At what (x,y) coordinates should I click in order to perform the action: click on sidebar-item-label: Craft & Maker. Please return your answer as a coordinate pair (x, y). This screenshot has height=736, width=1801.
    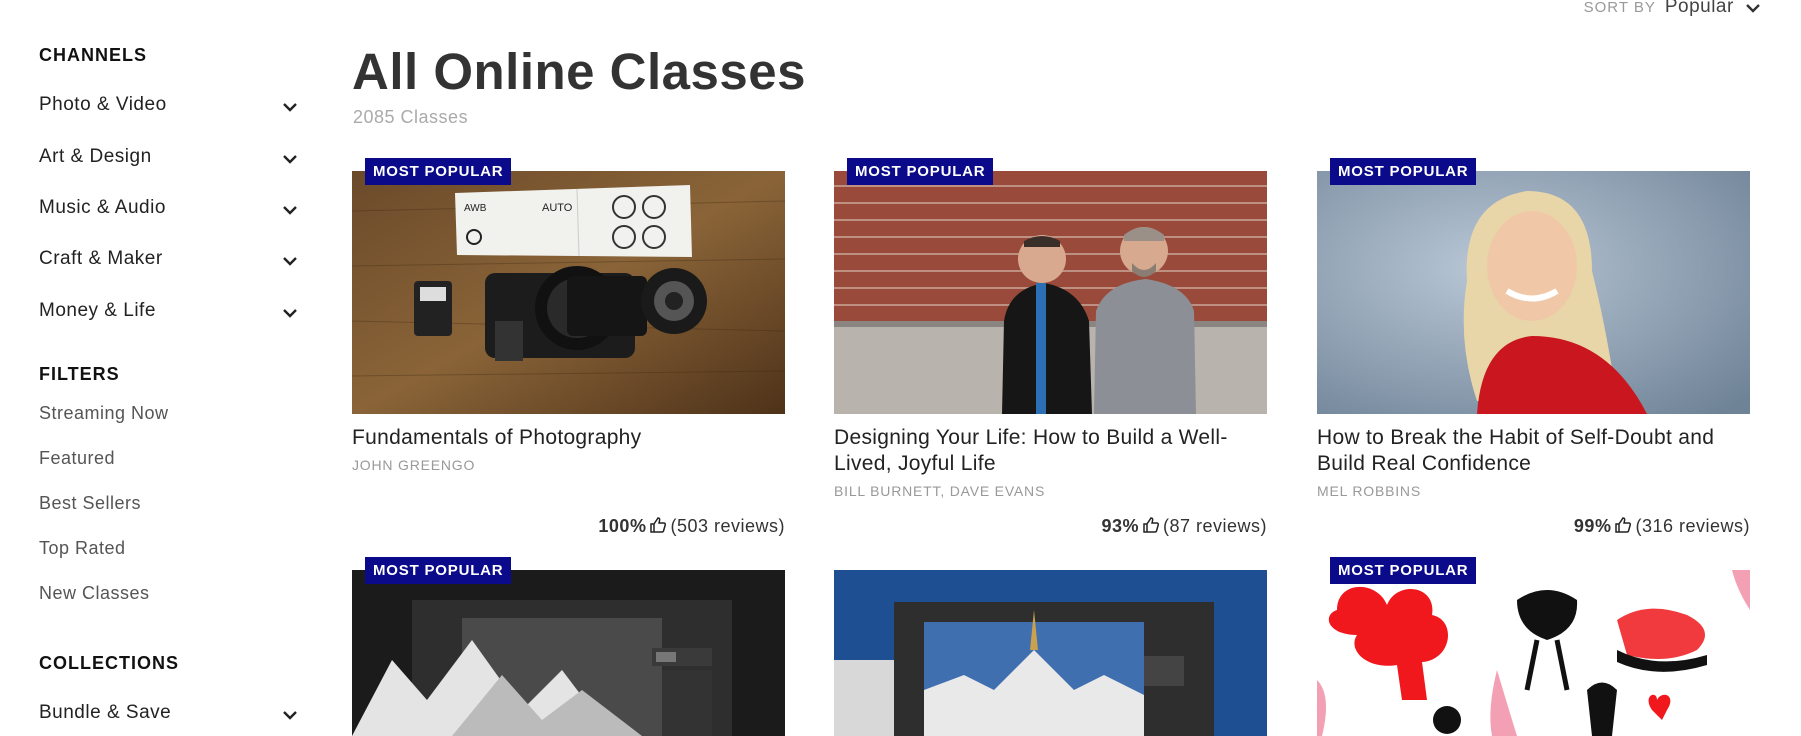
    Looking at the image, I should click on (101, 258).